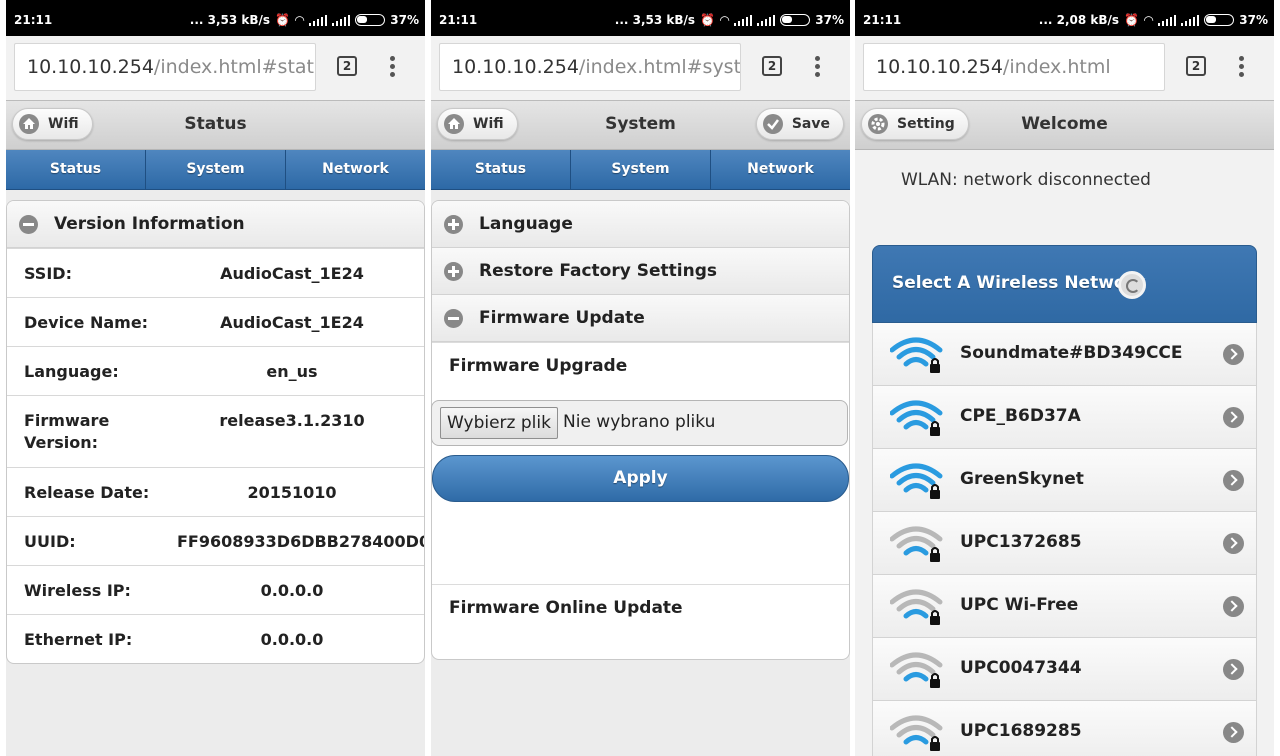 Image resolution: width=1280 pixels, height=756 pixels. Describe the element at coordinates (292, 492) in the screenshot. I see `row-value: 20151010` at that location.